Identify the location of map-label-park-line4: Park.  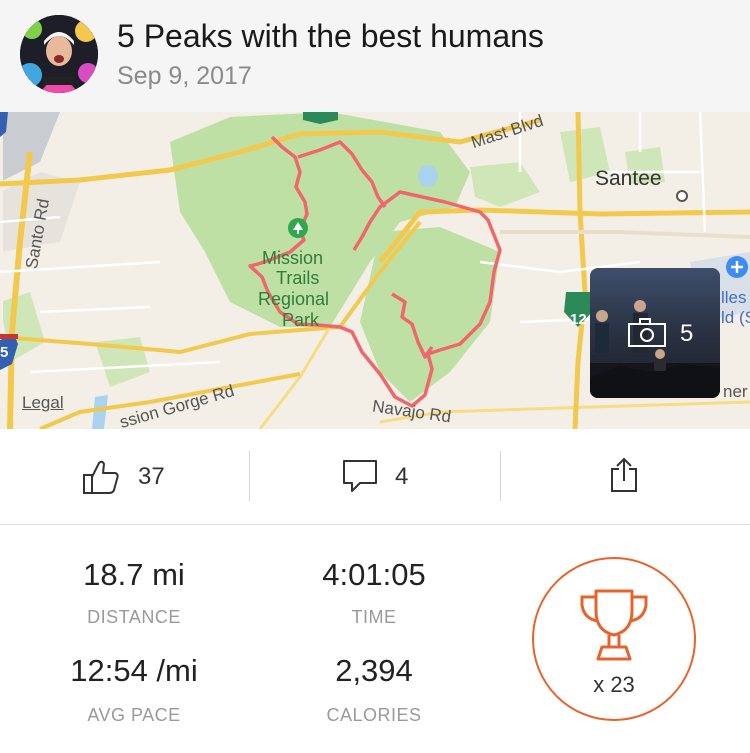
(301, 320).